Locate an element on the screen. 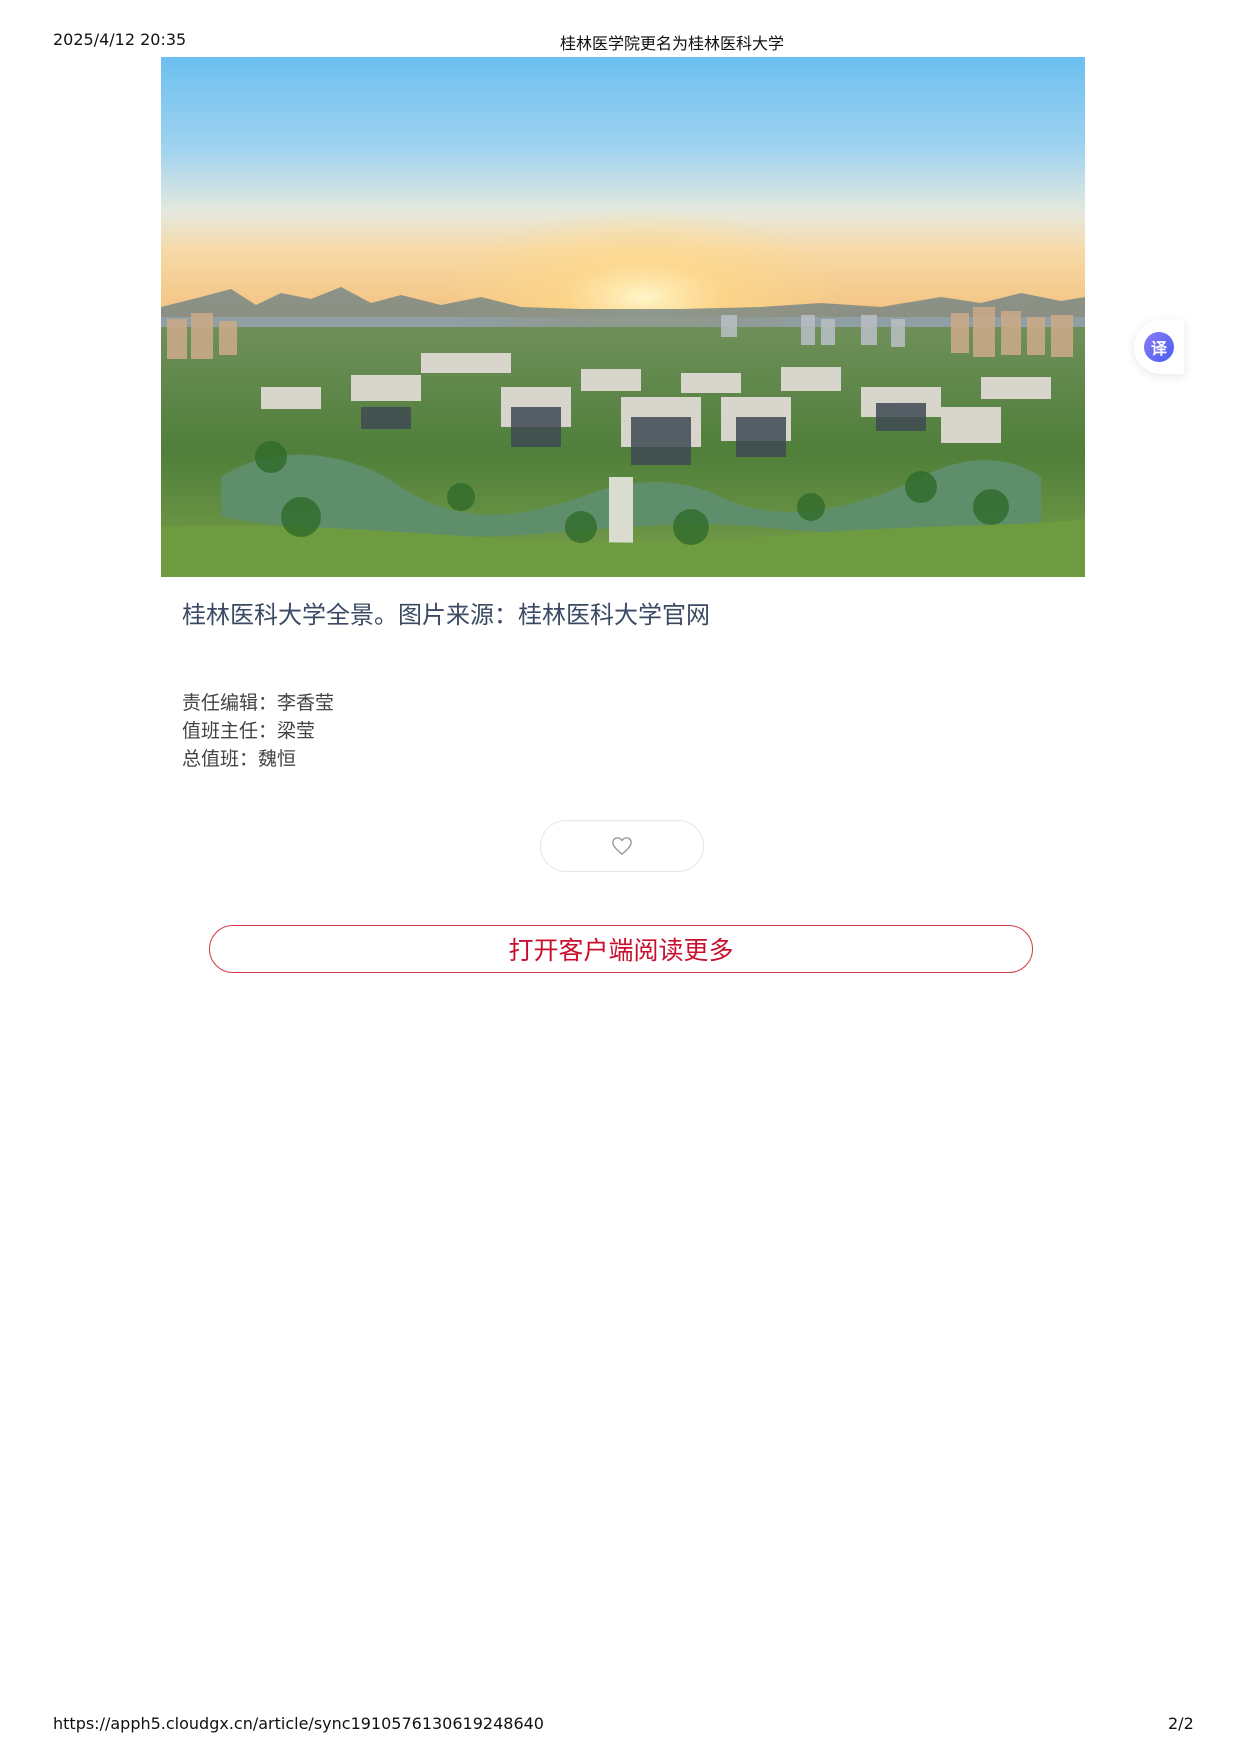  image-caption: 桂林医科大学全景。图片来源：桂林医科大学官网 is located at coordinates (446, 615).